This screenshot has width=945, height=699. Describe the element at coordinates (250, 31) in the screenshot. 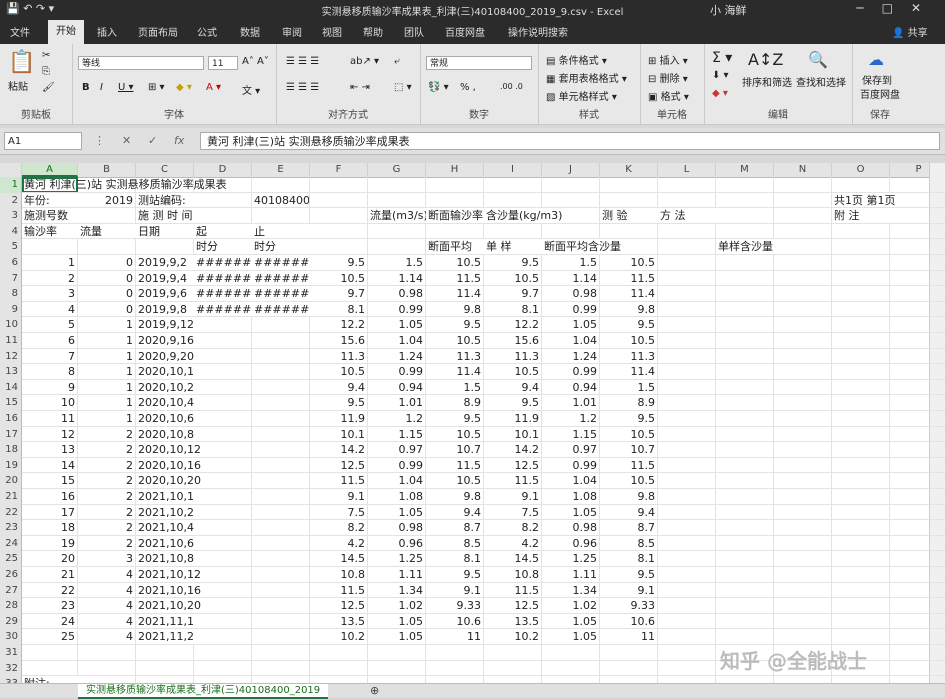

I see `tab-5: 数据` at that location.